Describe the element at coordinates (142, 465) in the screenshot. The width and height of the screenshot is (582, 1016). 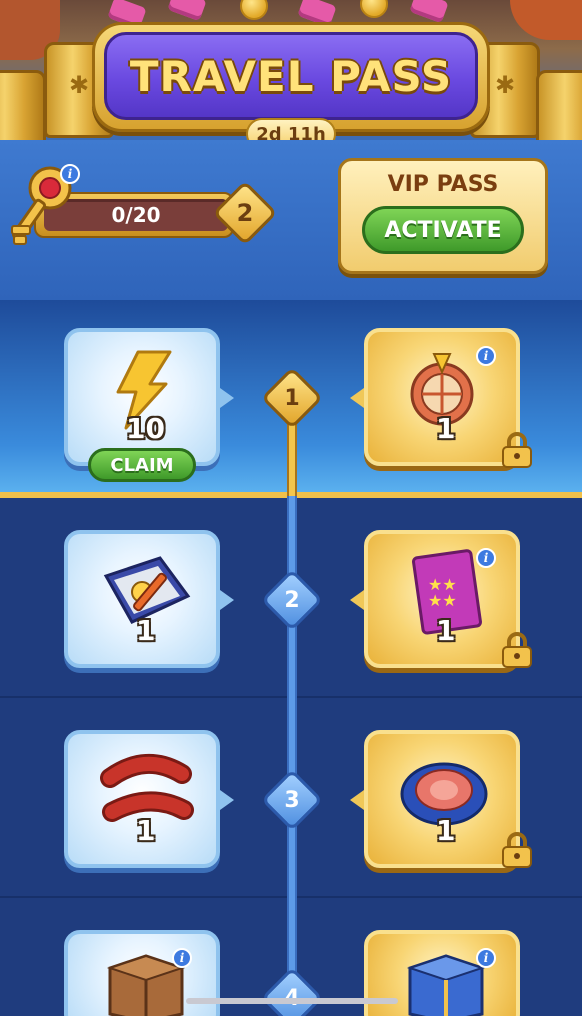
I see `claim-button: CLAIM` at that location.